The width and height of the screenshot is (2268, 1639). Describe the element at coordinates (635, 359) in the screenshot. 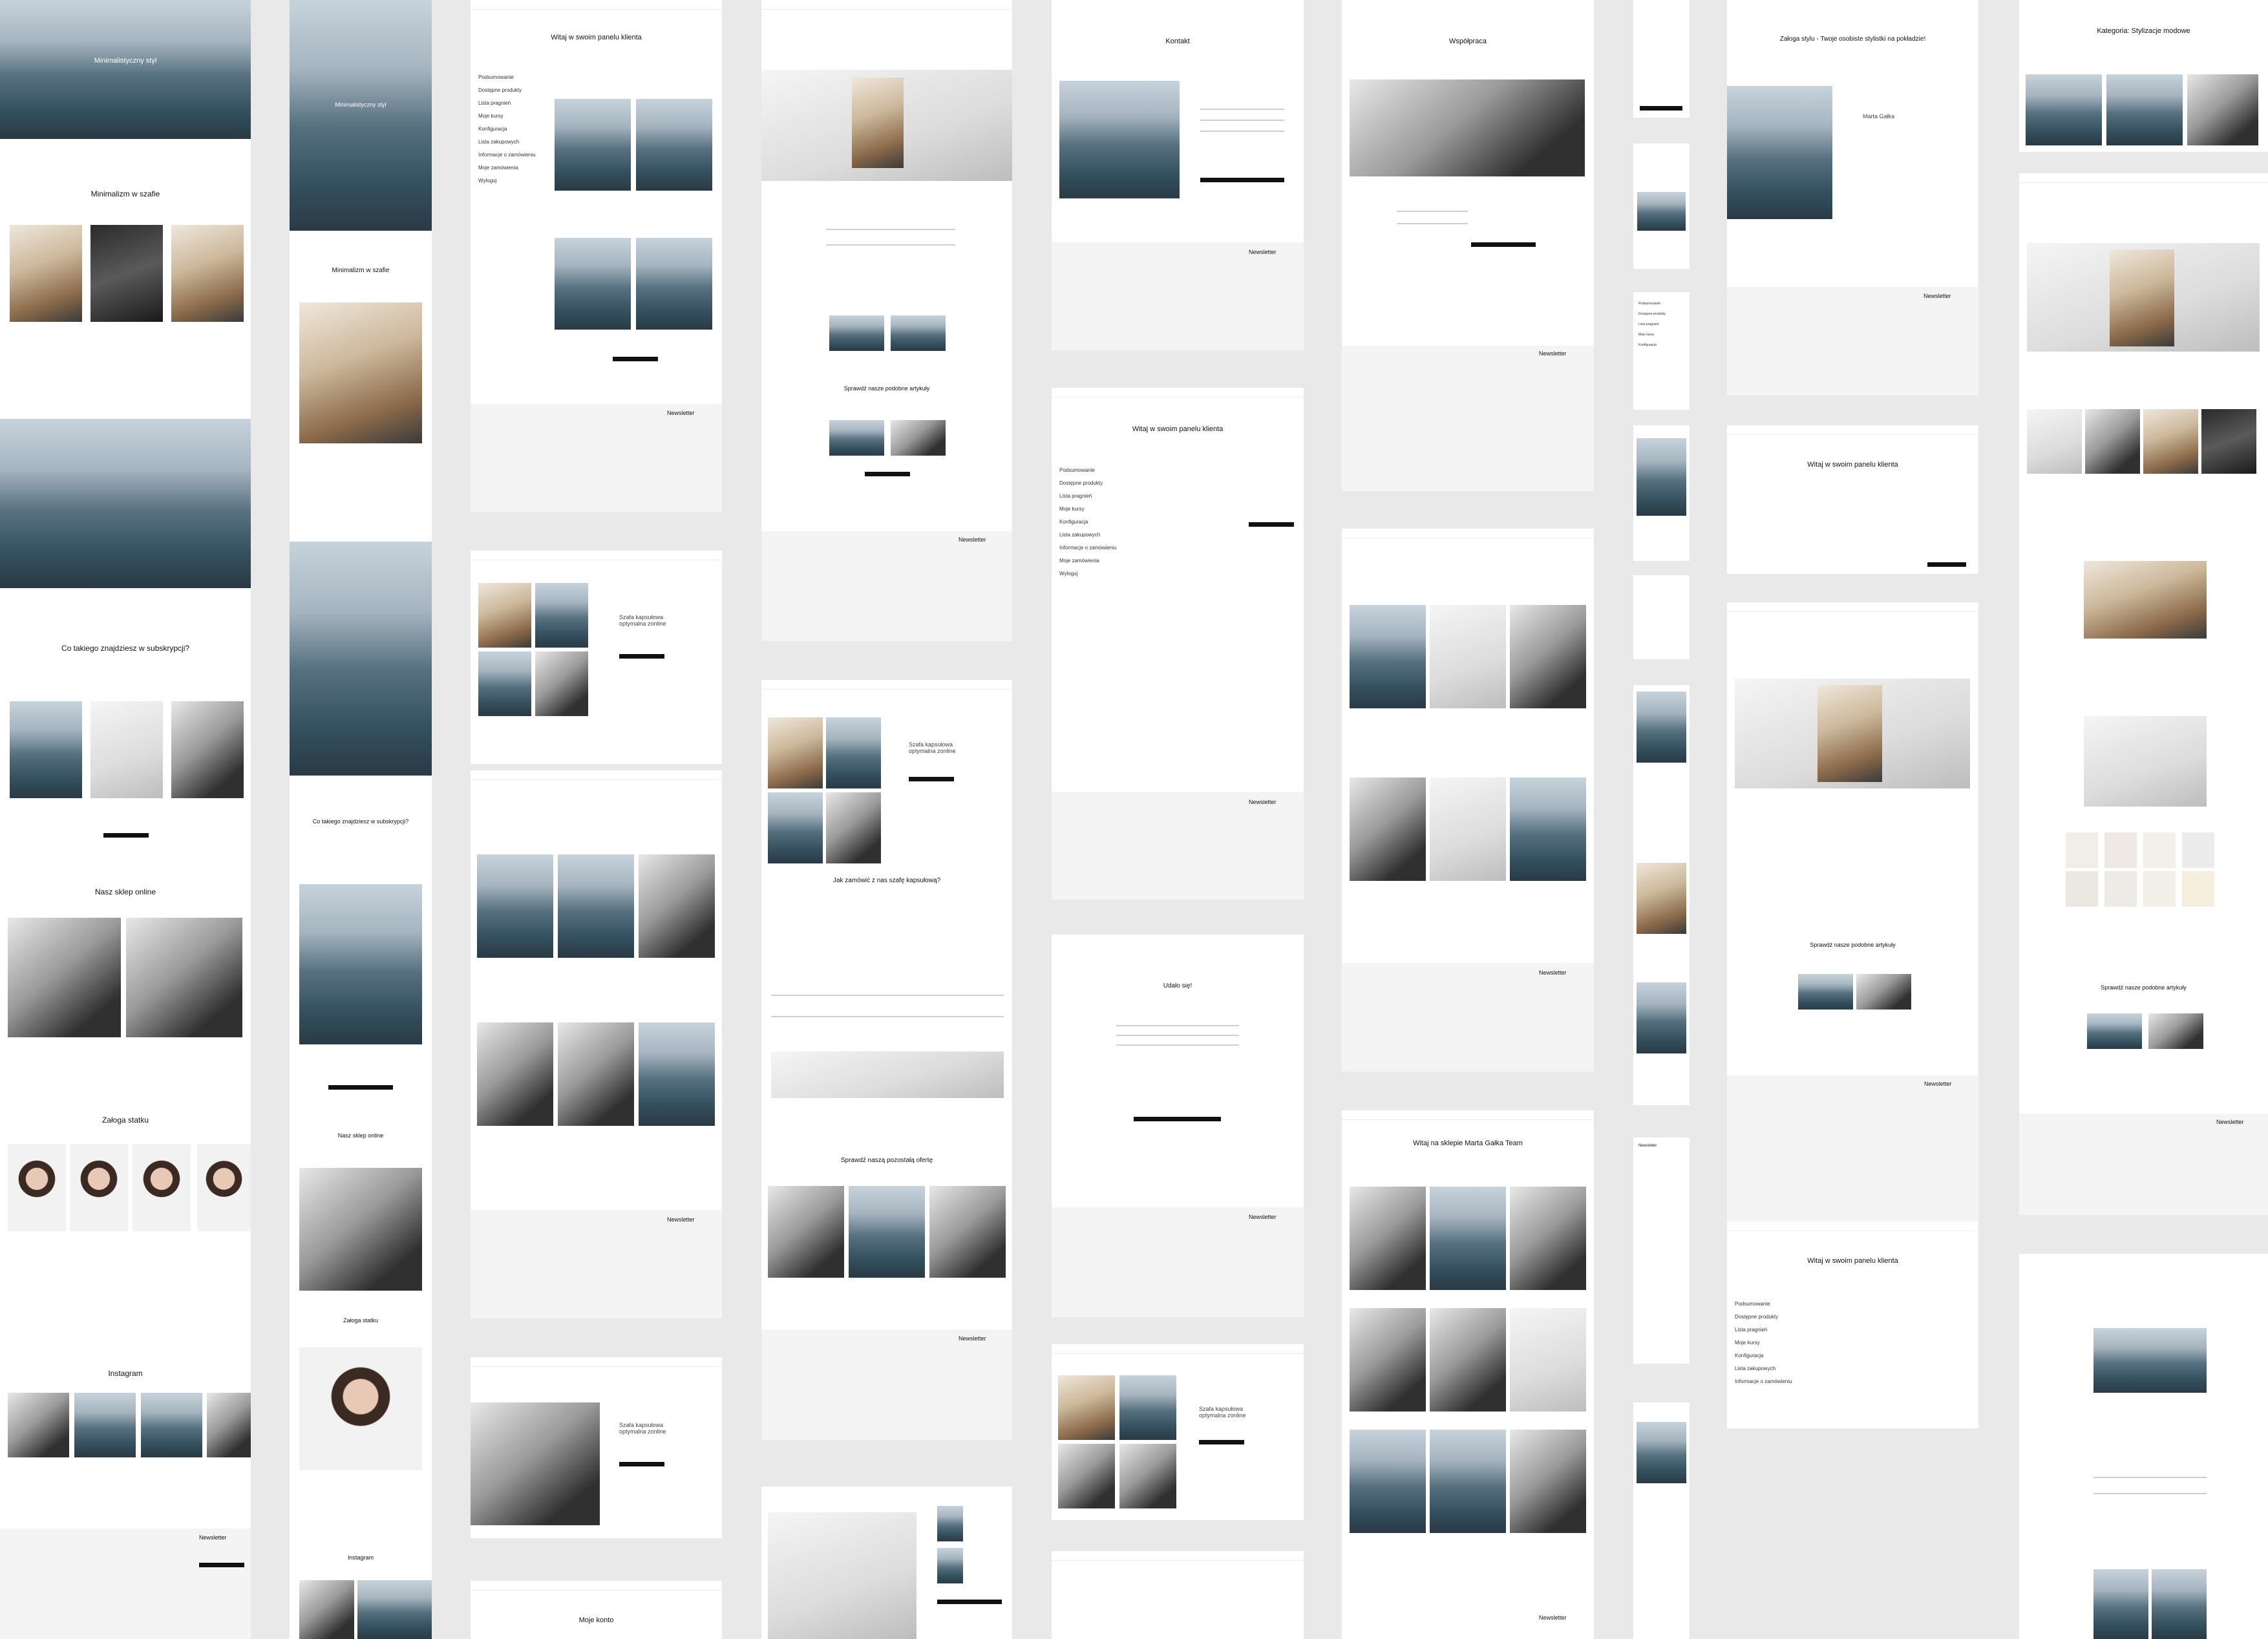

I see `load-more-button` at that location.